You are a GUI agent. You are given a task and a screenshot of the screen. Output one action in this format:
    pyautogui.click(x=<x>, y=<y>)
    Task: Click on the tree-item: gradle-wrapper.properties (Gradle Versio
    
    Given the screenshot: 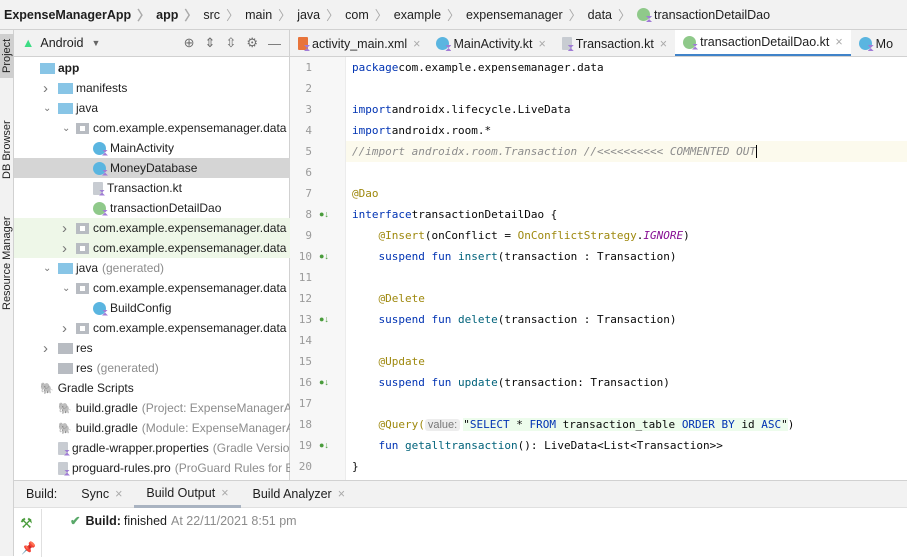 What is the action you would take?
    pyautogui.click(x=152, y=448)
    